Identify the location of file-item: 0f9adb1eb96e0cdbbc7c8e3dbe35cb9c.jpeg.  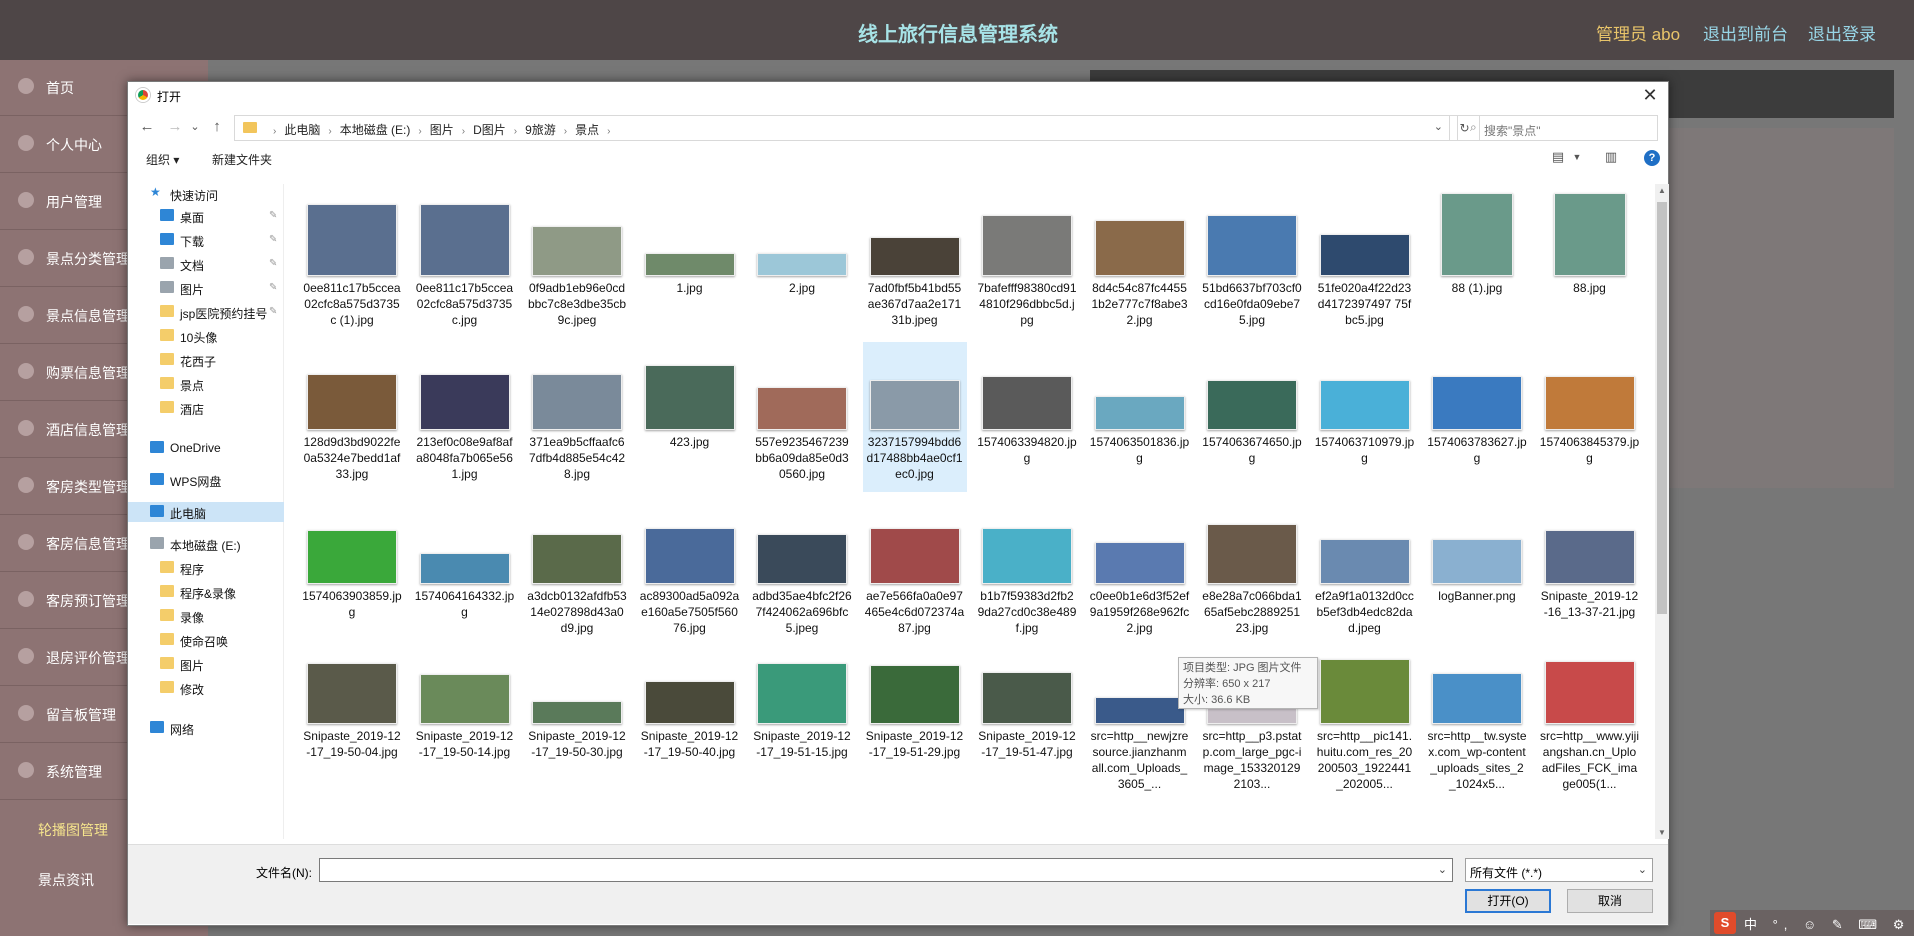
(577, 263).